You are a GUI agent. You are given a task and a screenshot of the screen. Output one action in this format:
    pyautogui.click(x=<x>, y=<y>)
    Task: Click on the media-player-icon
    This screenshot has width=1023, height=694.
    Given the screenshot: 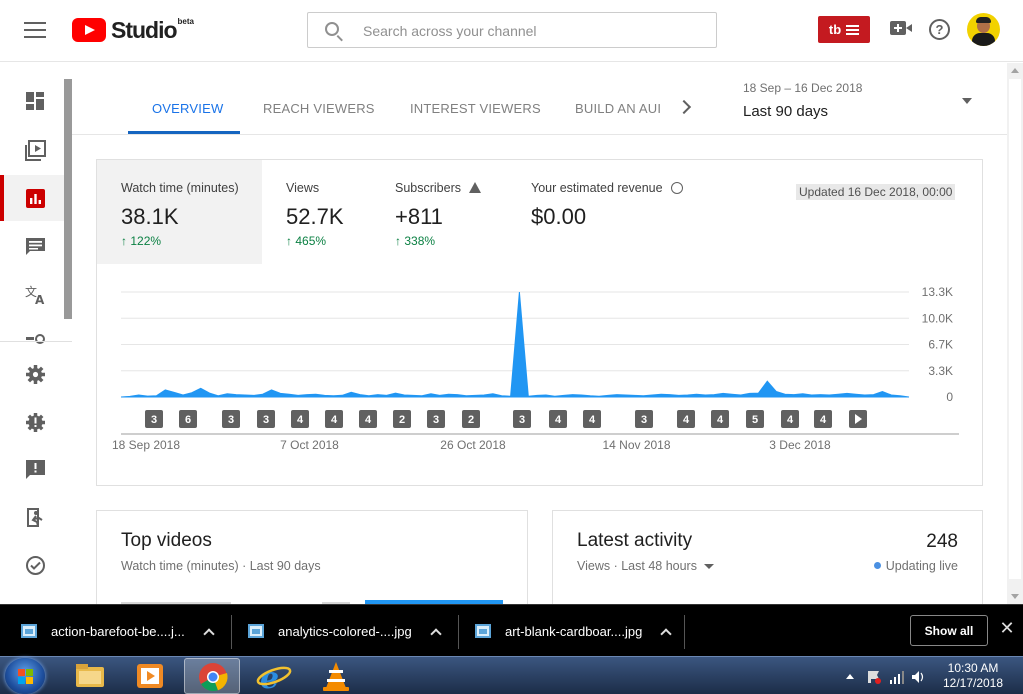 What is the action you would take?
    pyautogui.click(x=150, y=676)
    